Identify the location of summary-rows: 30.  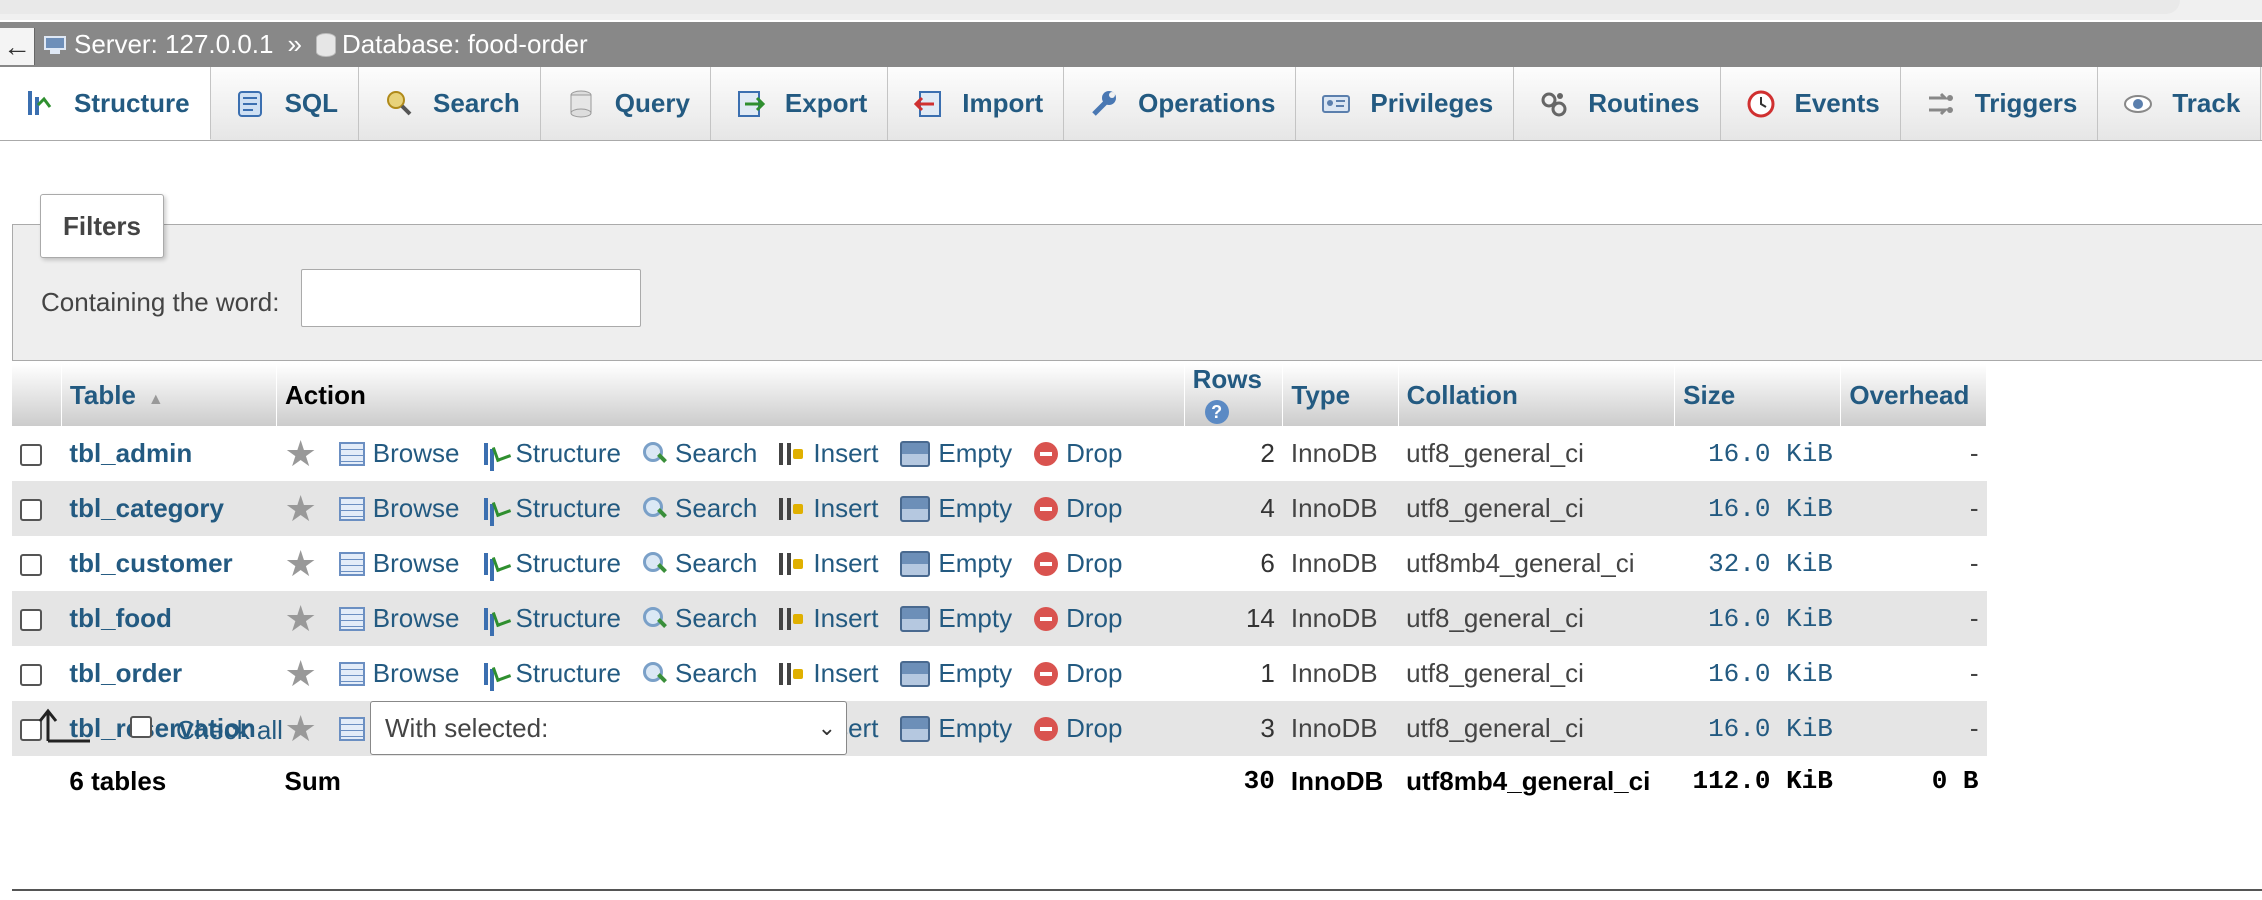
(1233, 781).